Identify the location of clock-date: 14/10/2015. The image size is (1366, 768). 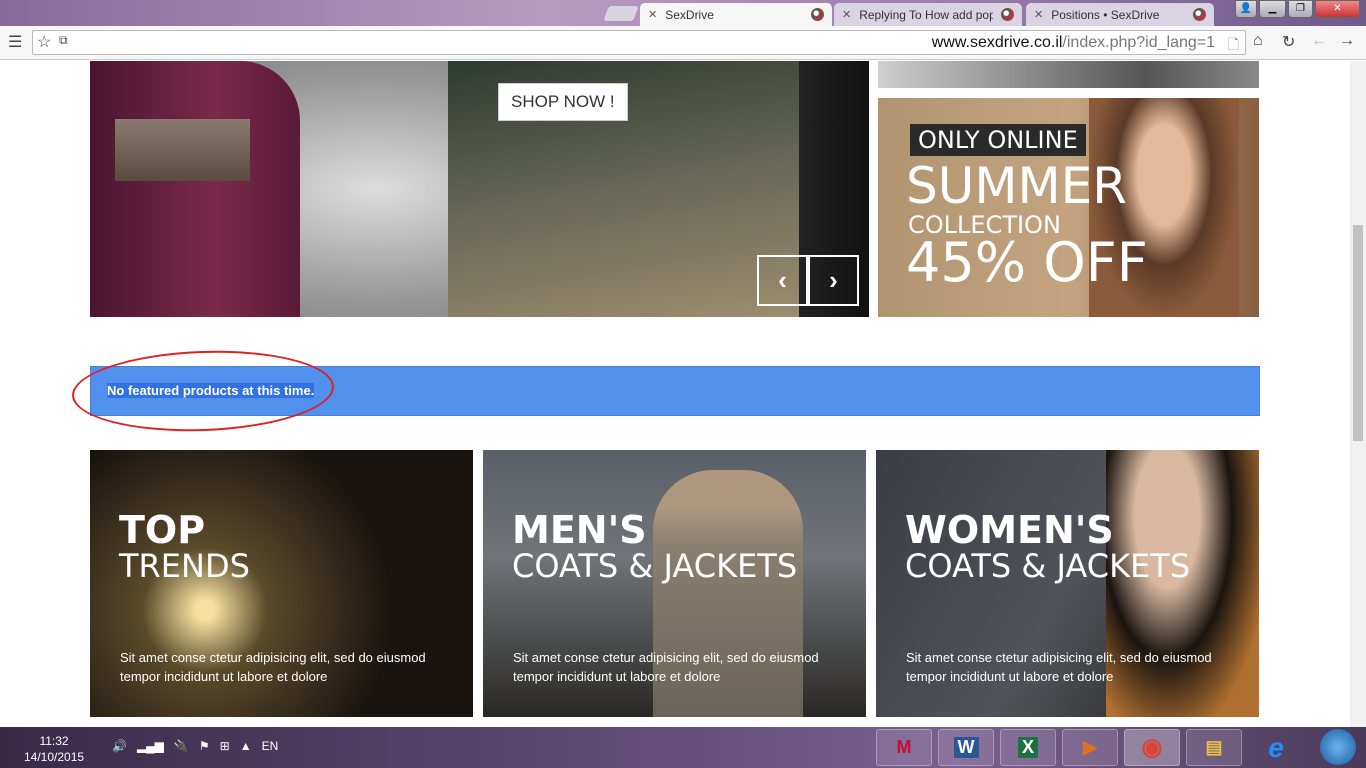
(54, 757).